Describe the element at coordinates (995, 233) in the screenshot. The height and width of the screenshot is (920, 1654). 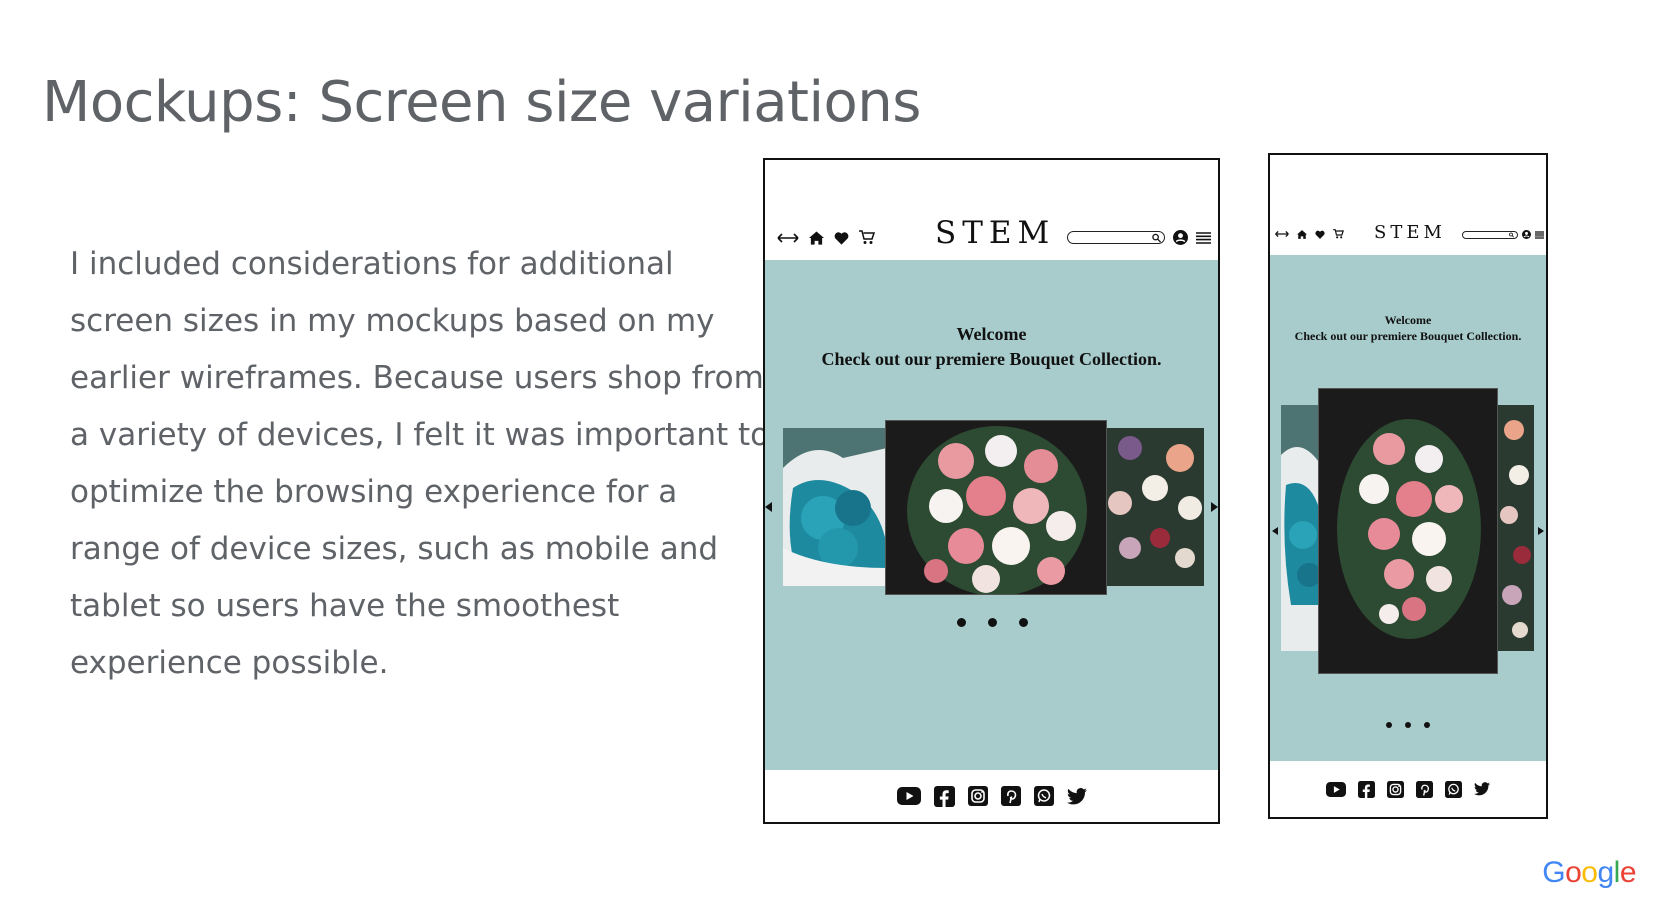
I see `tablet-brand-logo: STEM` at that location.